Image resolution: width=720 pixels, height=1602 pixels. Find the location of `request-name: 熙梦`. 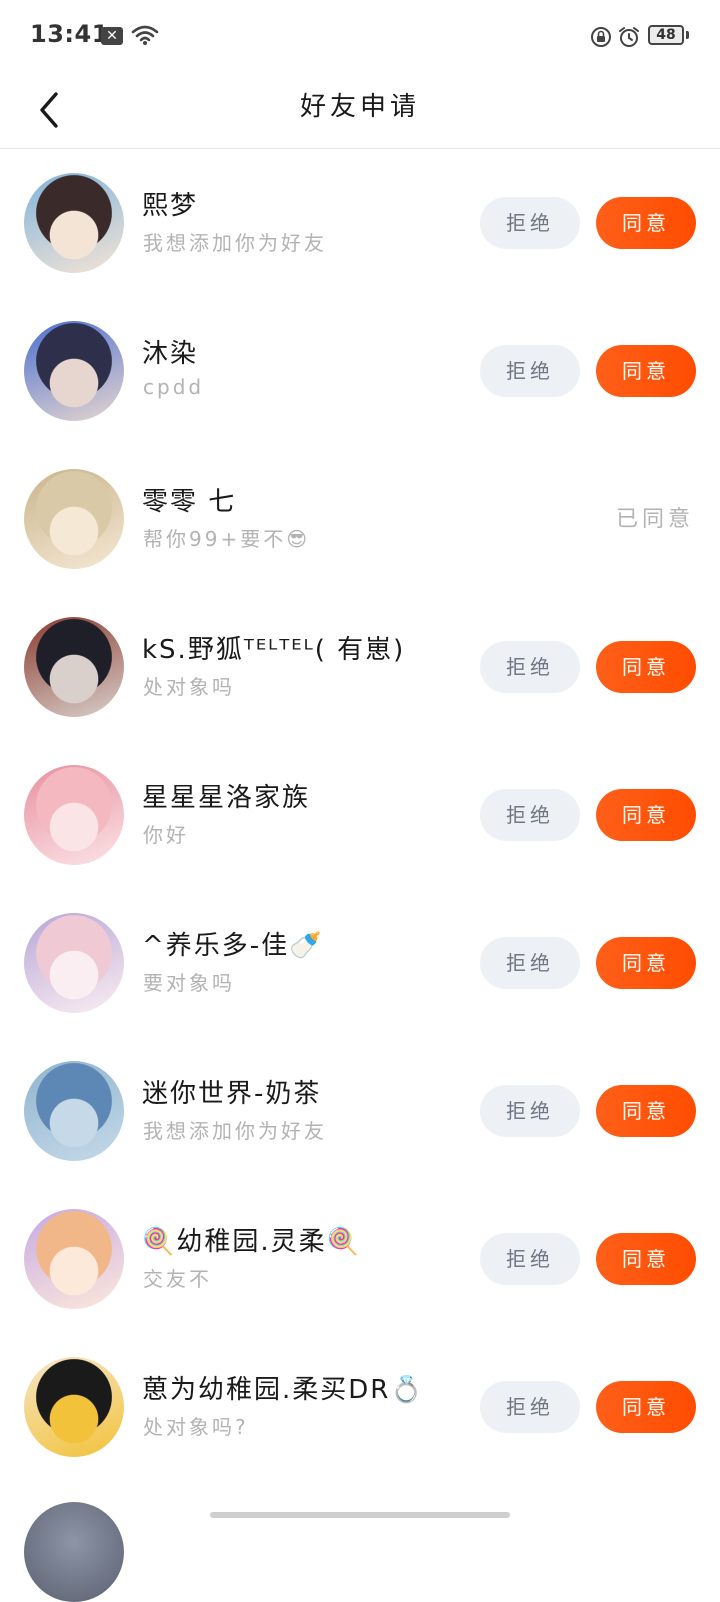

request-name: 熙梦 is located at coordinates (170, 206).